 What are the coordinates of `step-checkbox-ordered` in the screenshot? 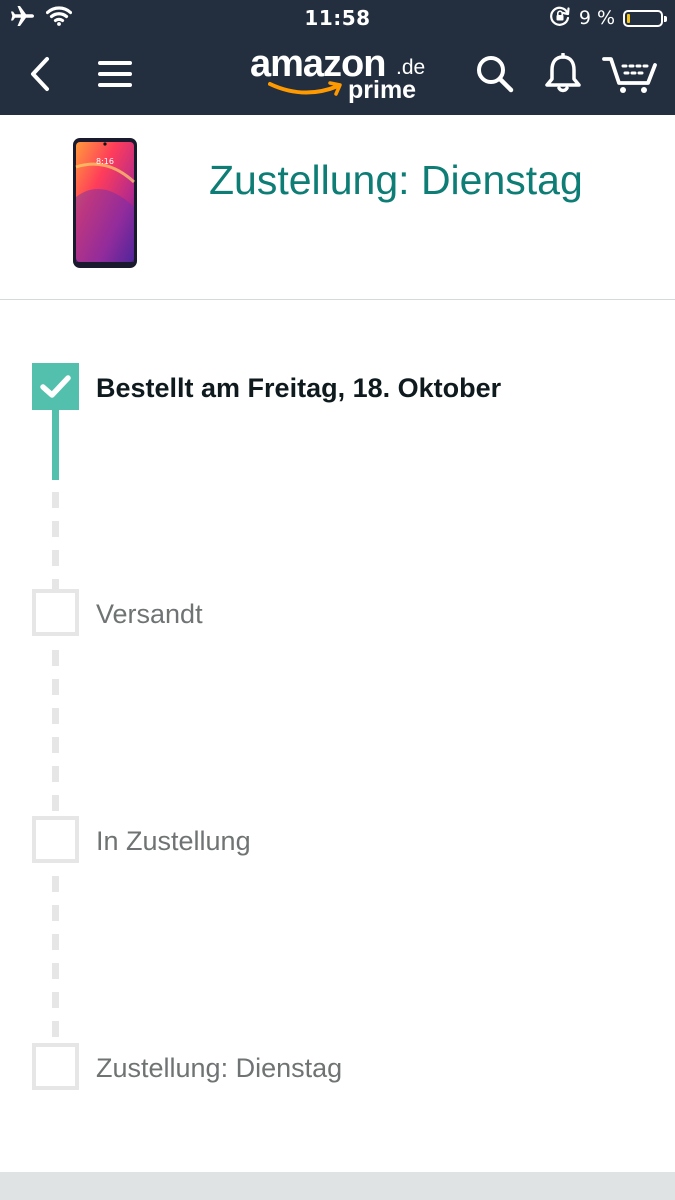 It's located at (55, 386).